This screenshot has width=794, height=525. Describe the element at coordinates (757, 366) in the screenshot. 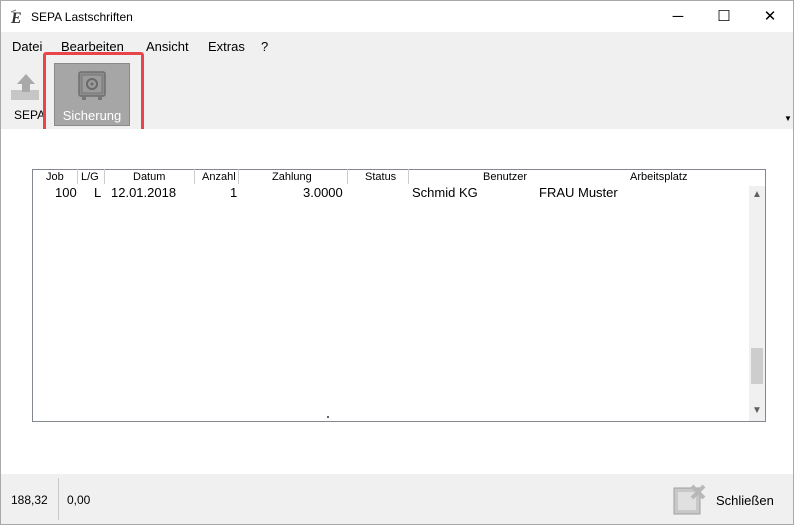

I see `scroll-thumb` at that location.